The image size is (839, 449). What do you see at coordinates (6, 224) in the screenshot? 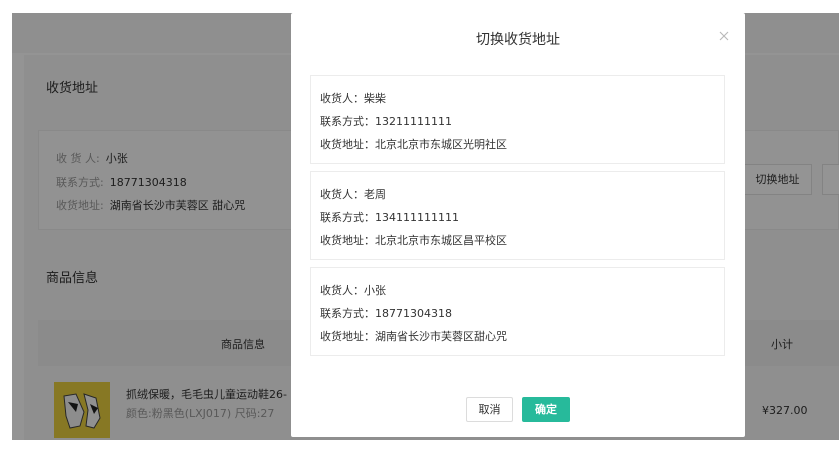
I see `viewport-margin-left` at bounding box center [6, 224].